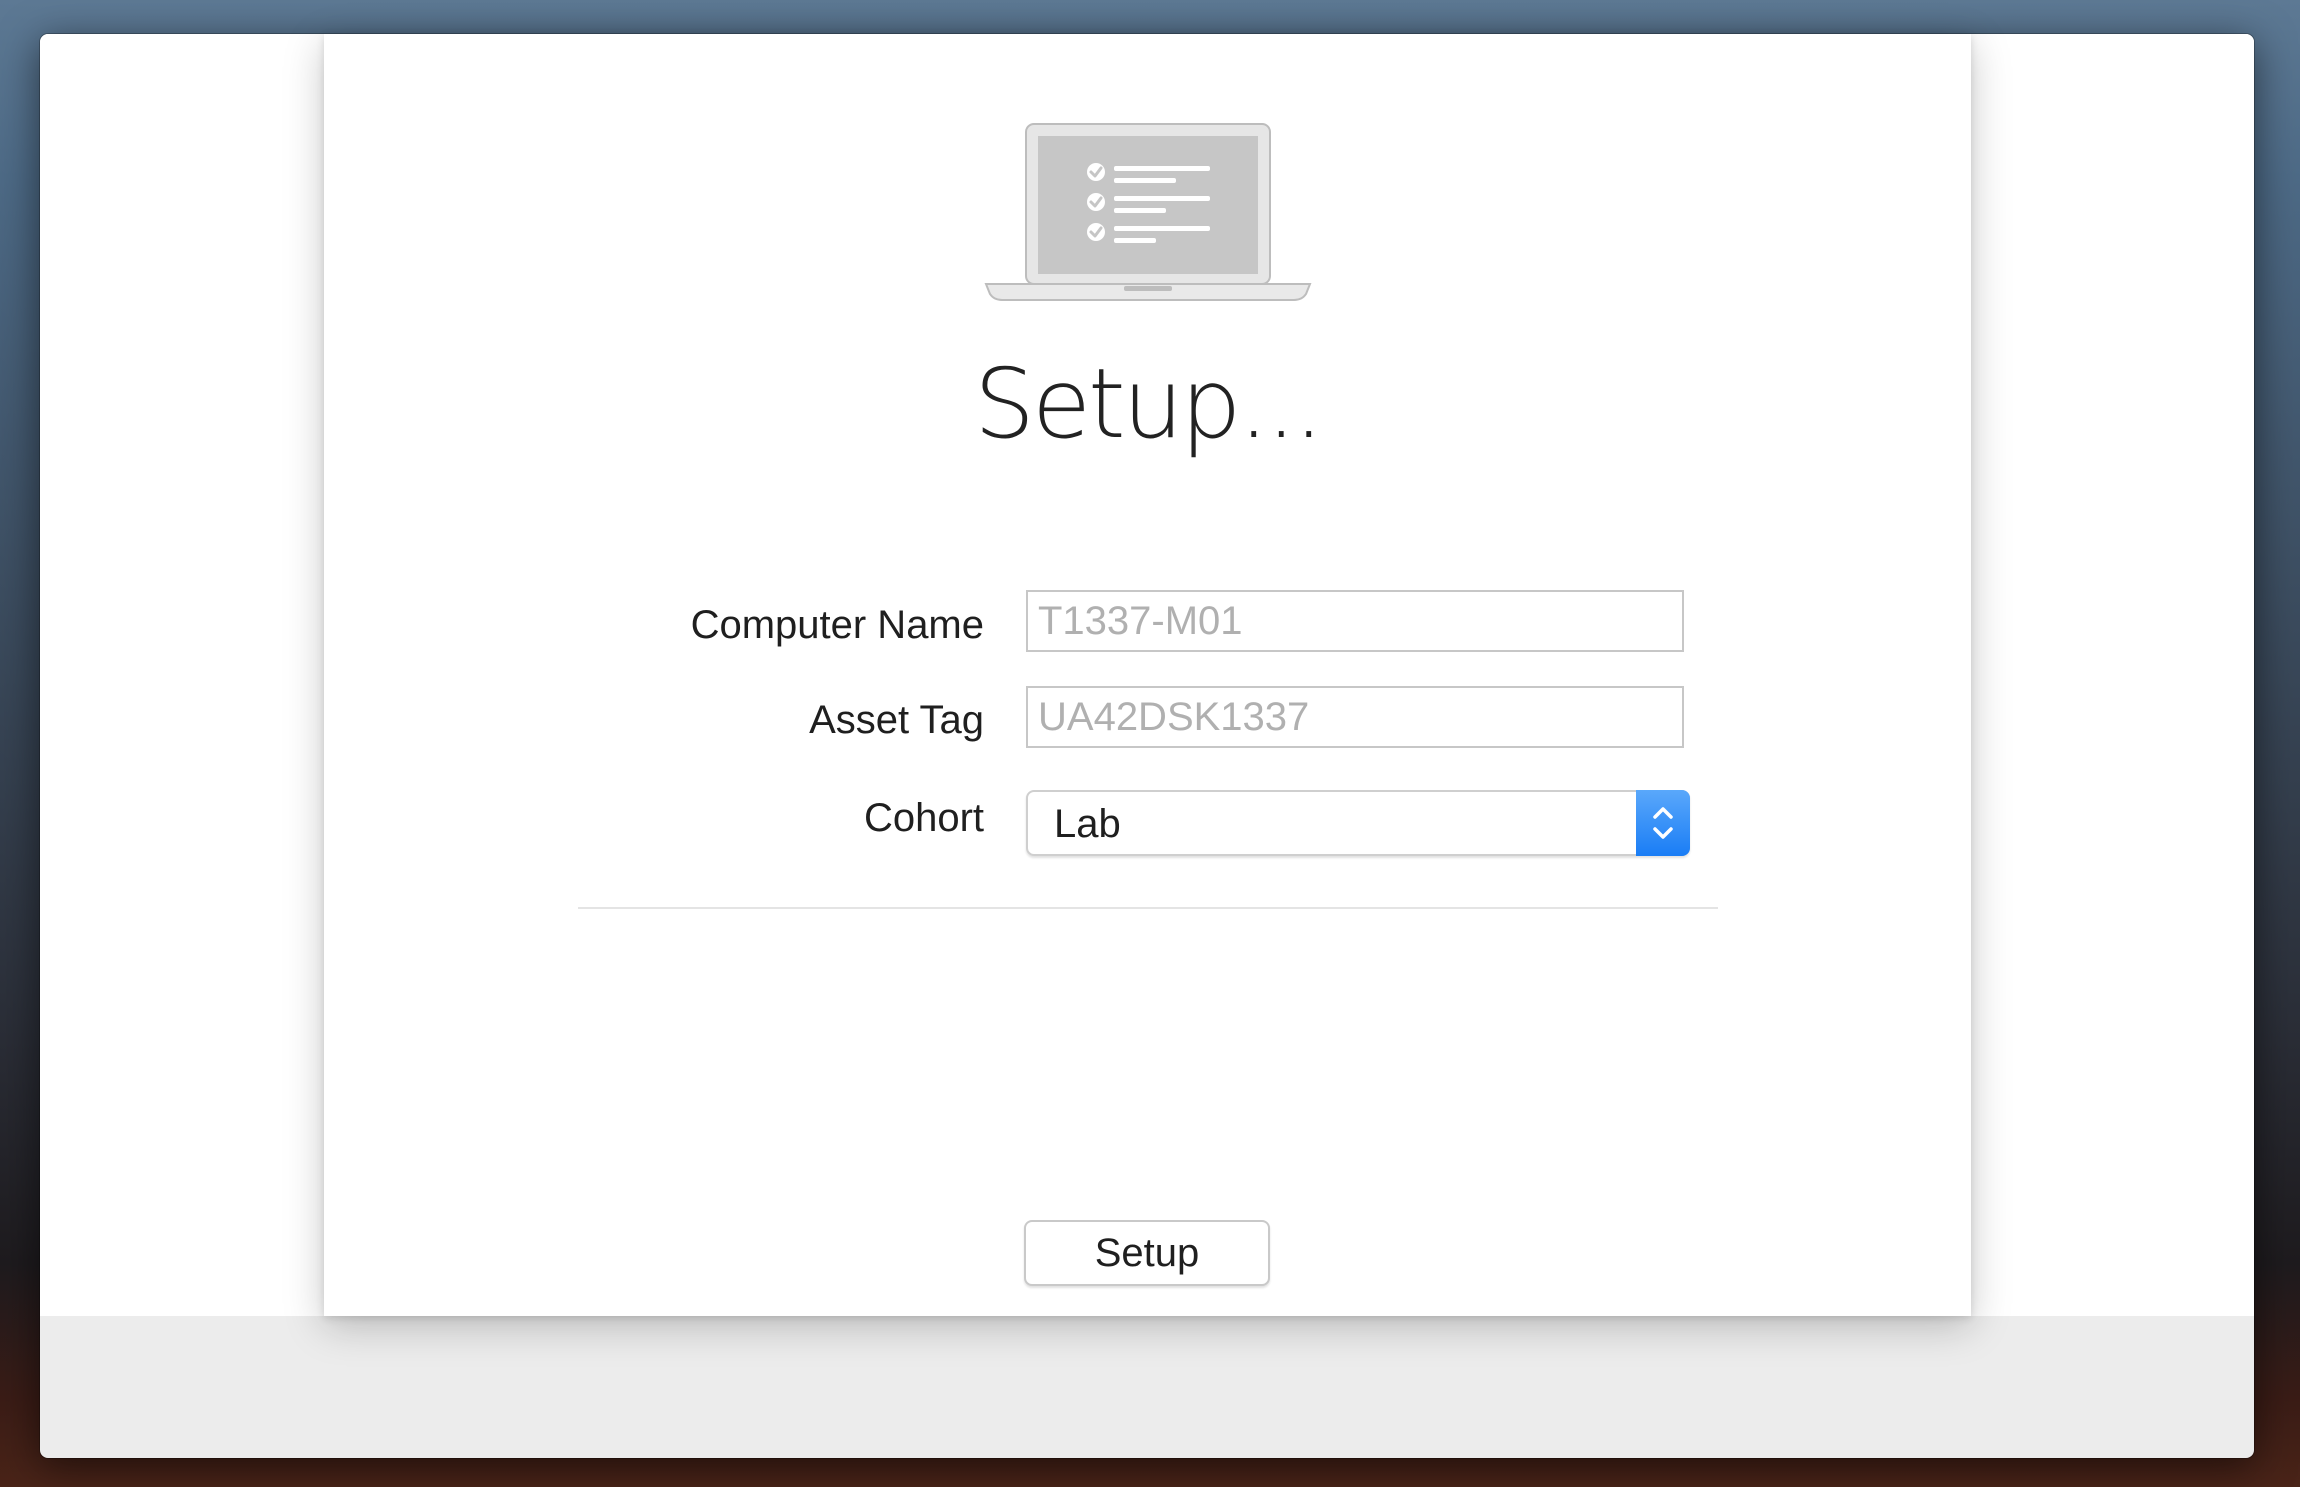 The image size is (2300, 1487). Describe the element at coordinates (896, 720) in the screenshot. I see `asset-tag-label: Asset Tag` at that location.